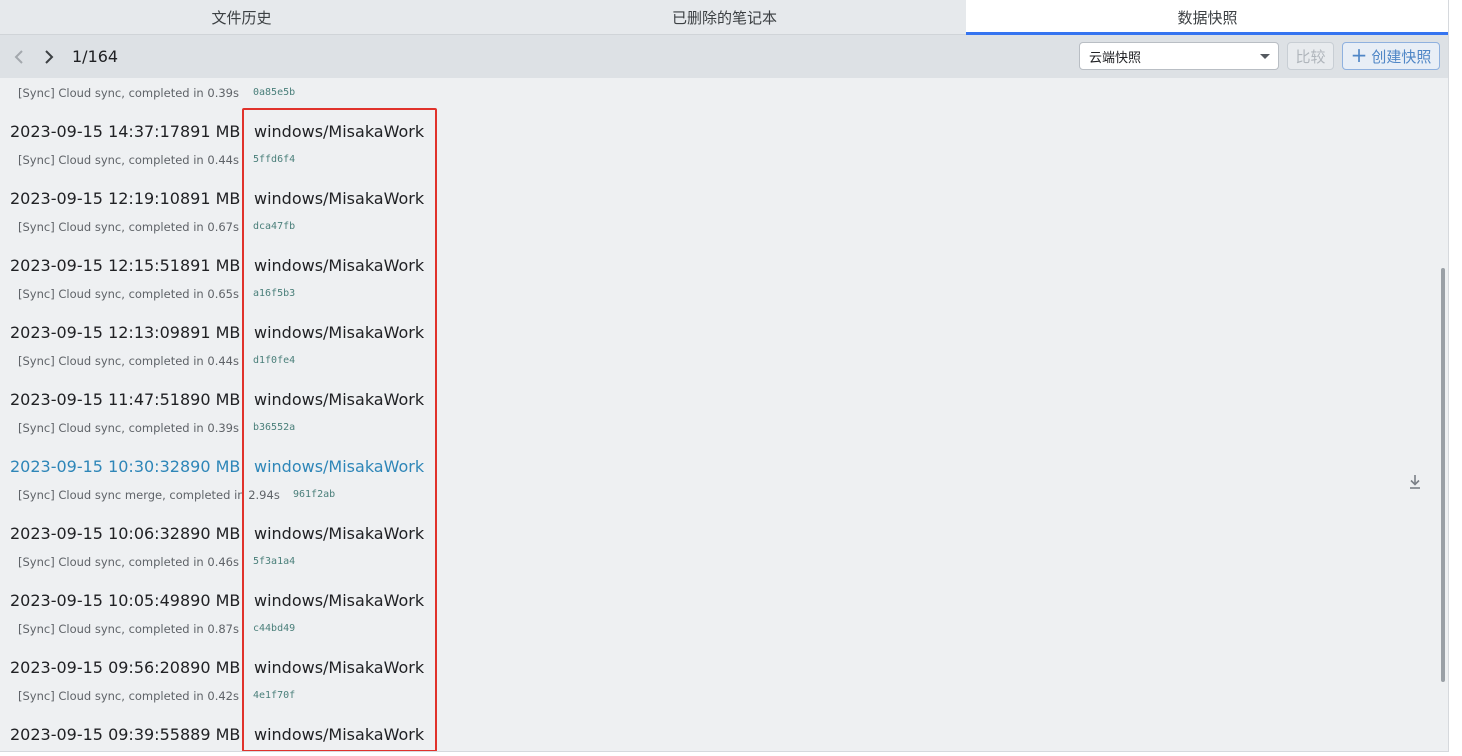 This screenshot has height=756, width=1462. I want to click on snapshot-date: 2023-09-15 14:37:17, so click(95, 131).